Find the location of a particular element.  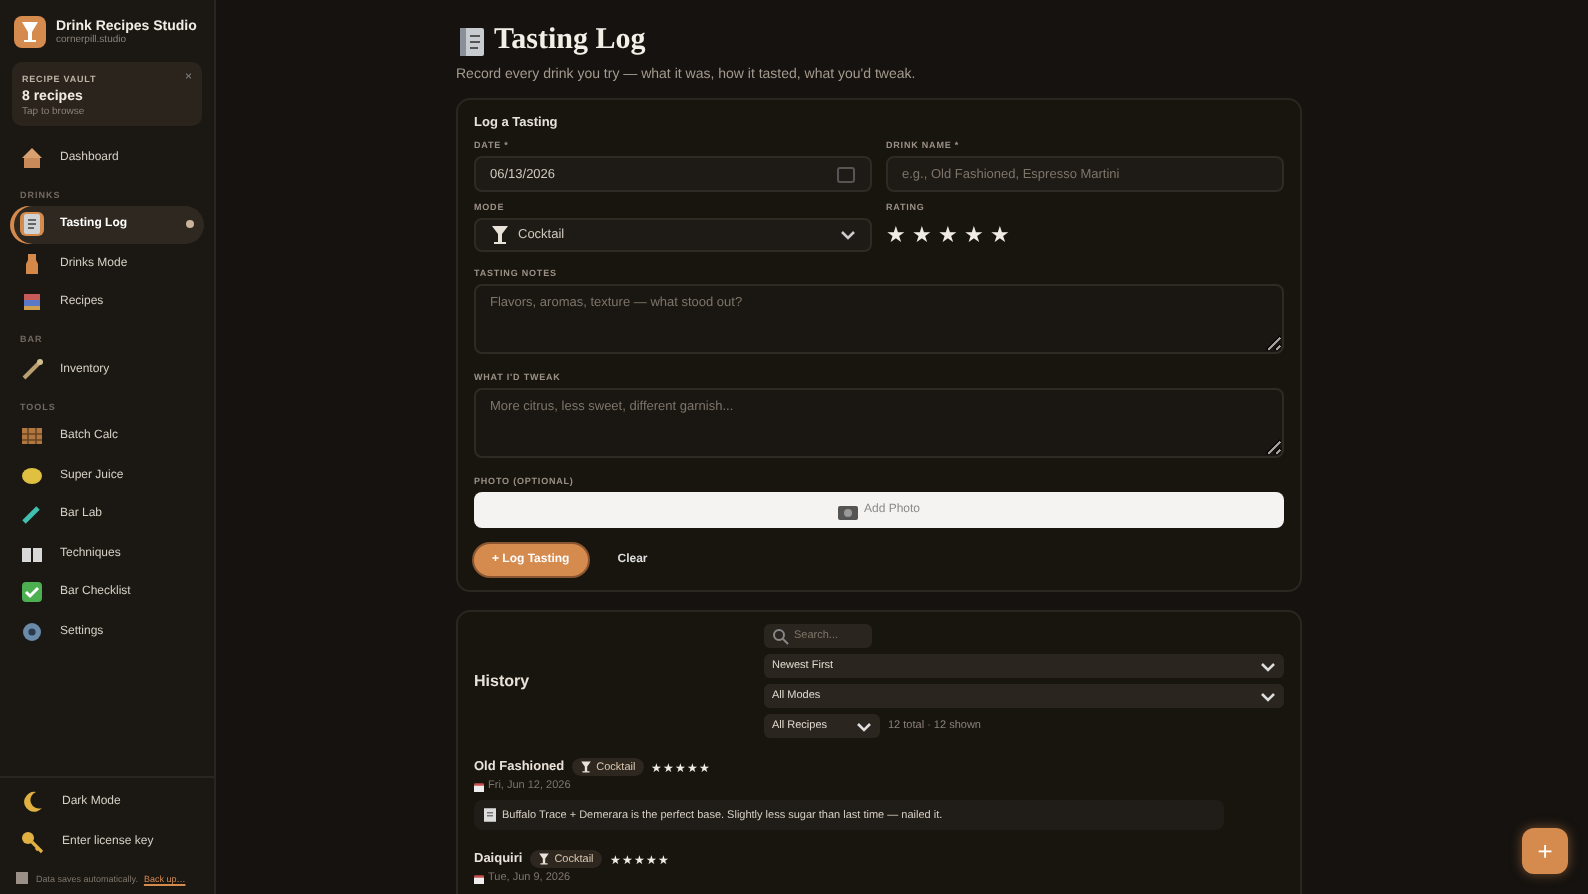

books-icon is located at coordinates (32, 302).